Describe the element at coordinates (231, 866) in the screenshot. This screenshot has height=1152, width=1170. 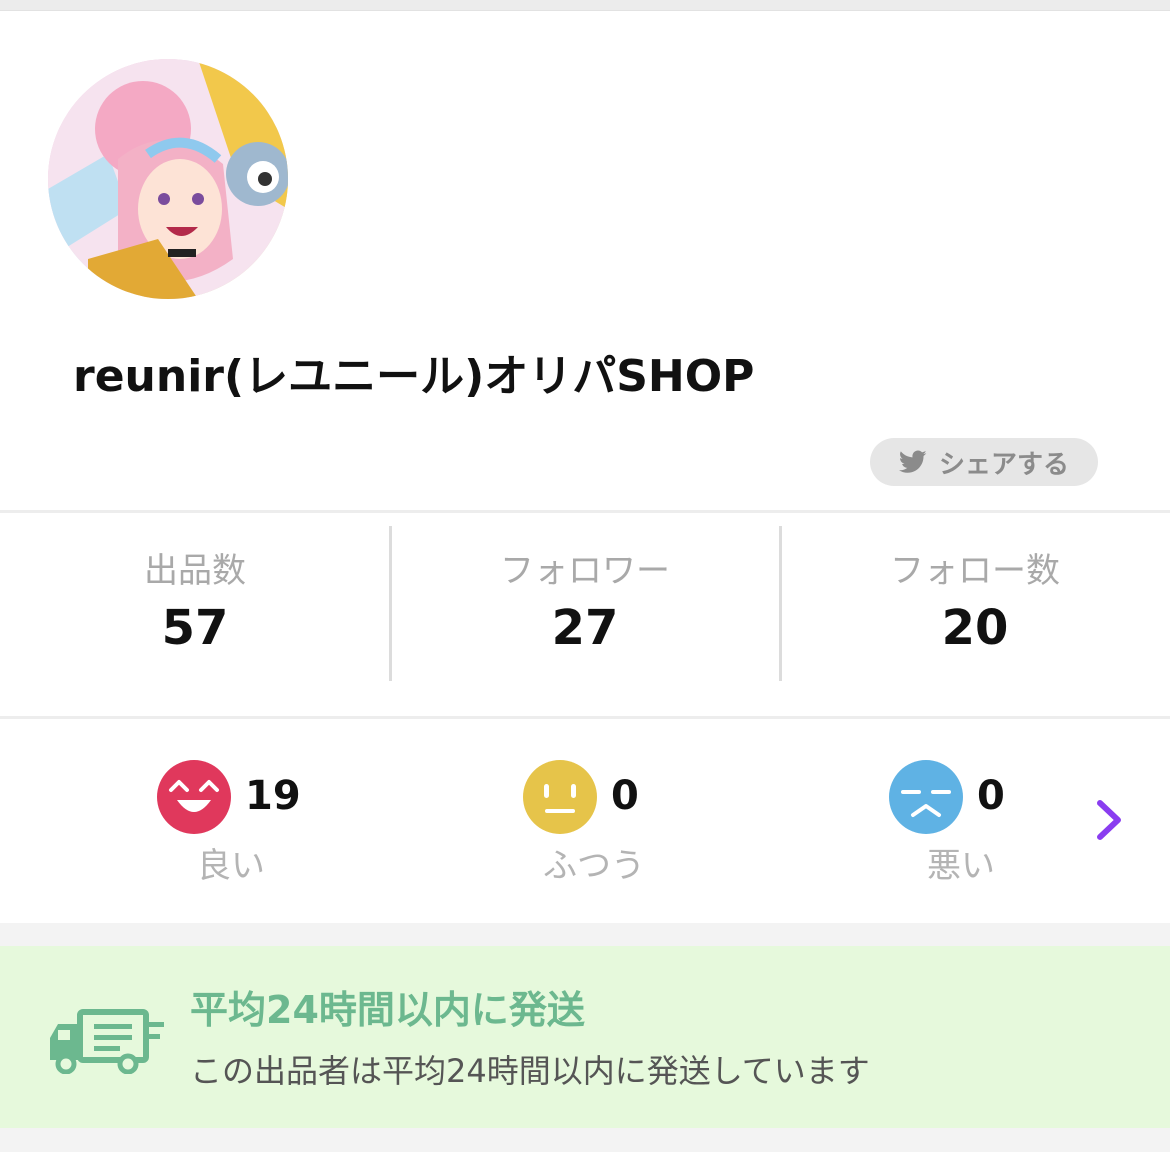
I see `rating-label: 良い` at that location.